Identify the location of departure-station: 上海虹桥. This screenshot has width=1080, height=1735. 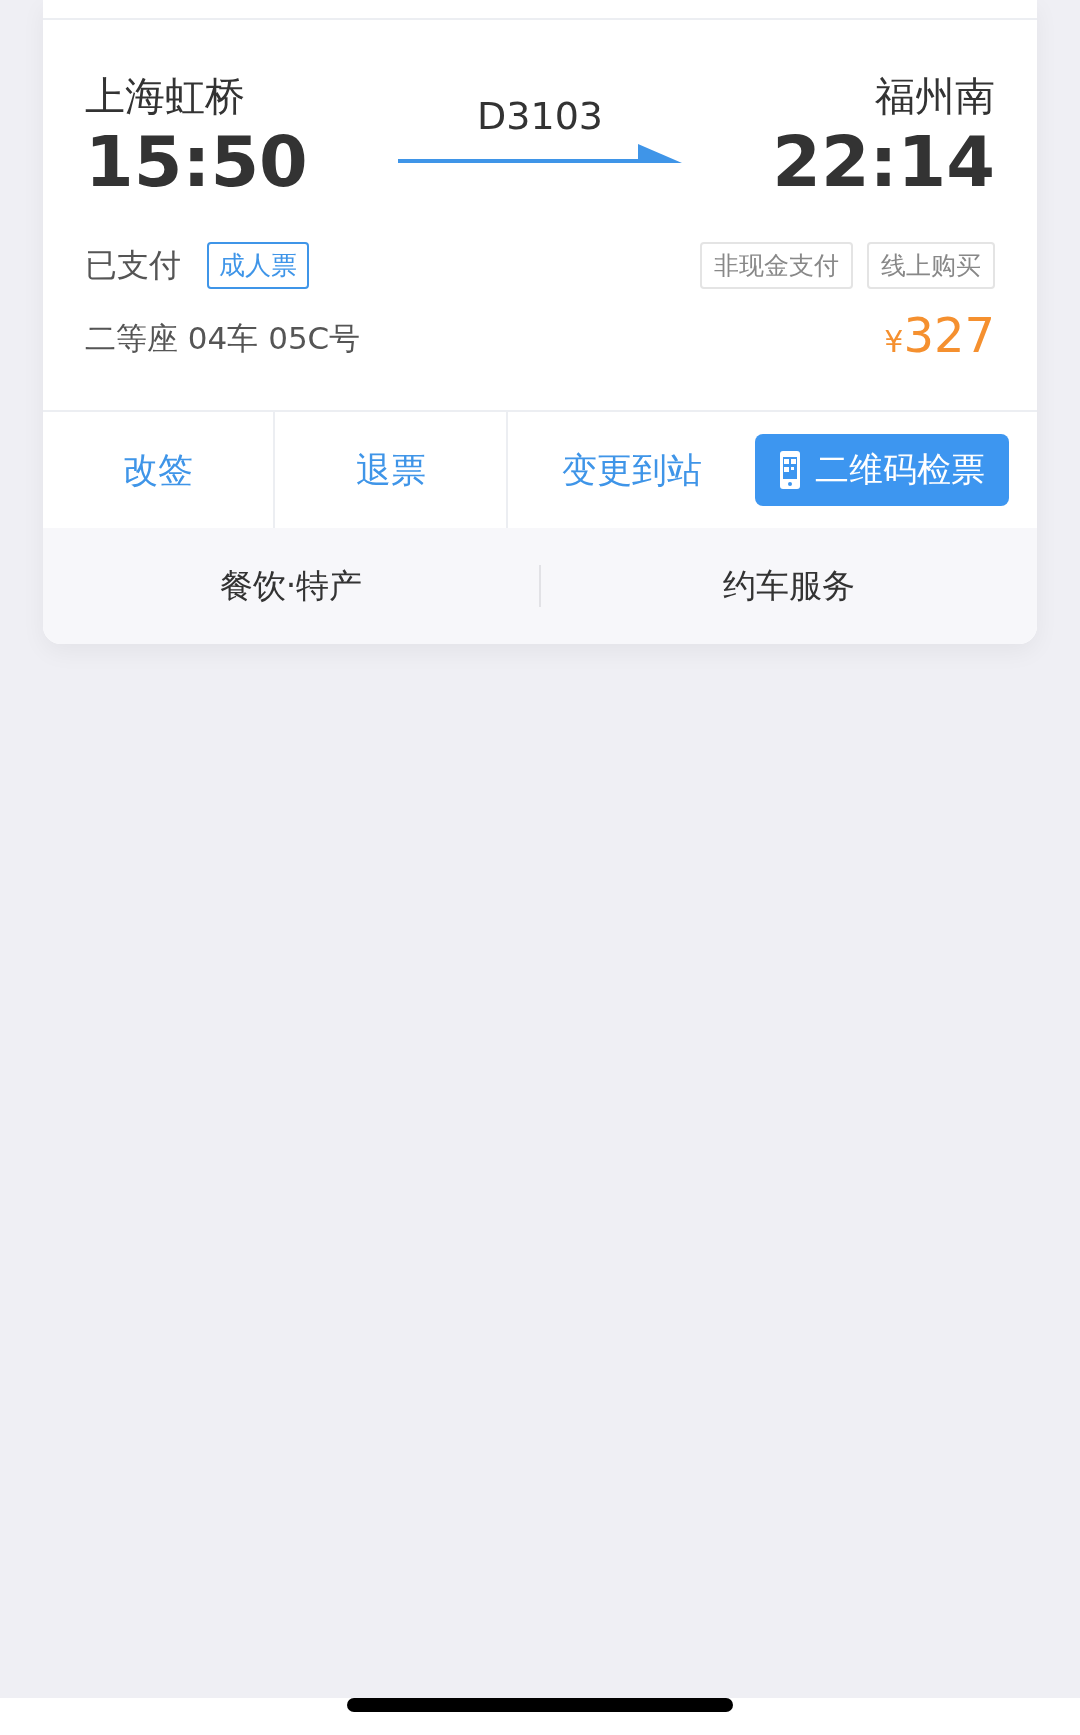
(165, 96).